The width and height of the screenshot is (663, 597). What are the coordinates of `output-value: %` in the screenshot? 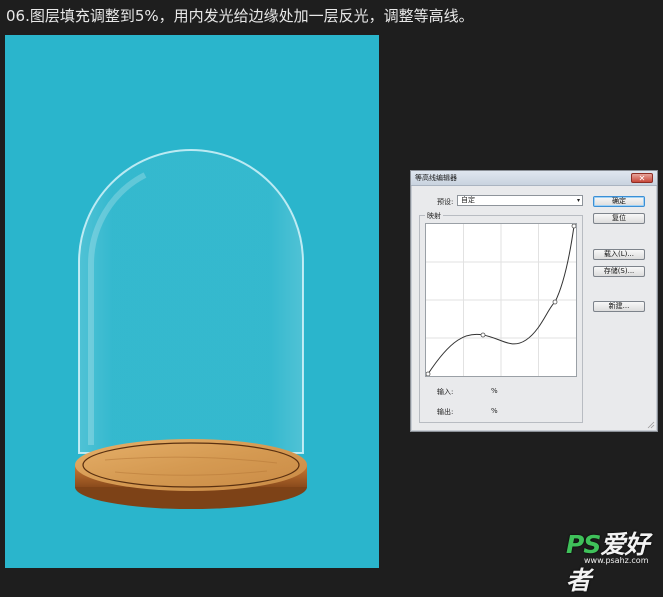 It's located at (494, 411).